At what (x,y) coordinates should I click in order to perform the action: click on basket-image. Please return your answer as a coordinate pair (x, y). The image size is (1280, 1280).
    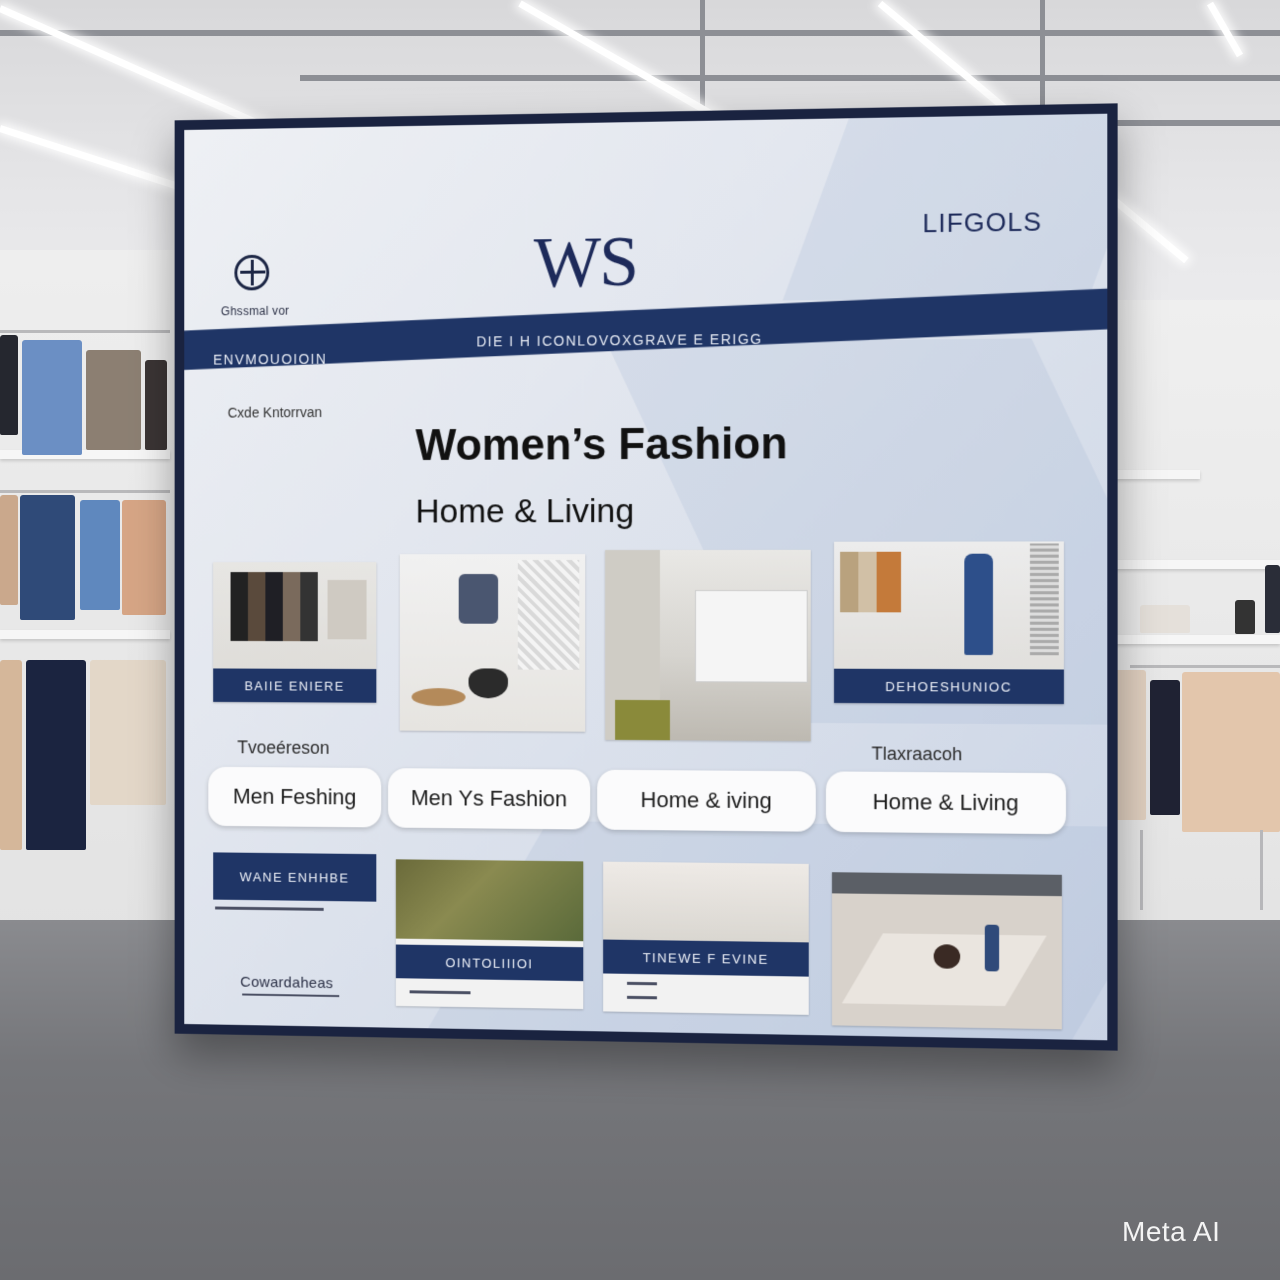
    Looking at the image, I should click on (438, 697).